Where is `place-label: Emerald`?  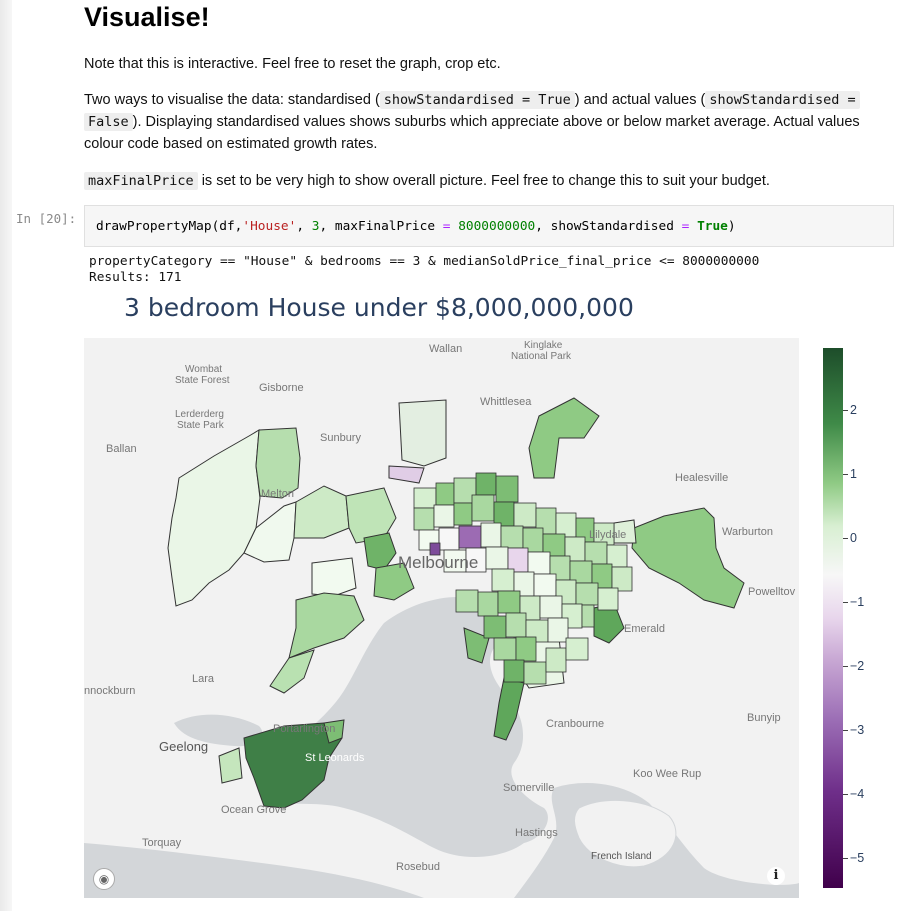
place-label: Emerald is located at coordinates (644, 629).